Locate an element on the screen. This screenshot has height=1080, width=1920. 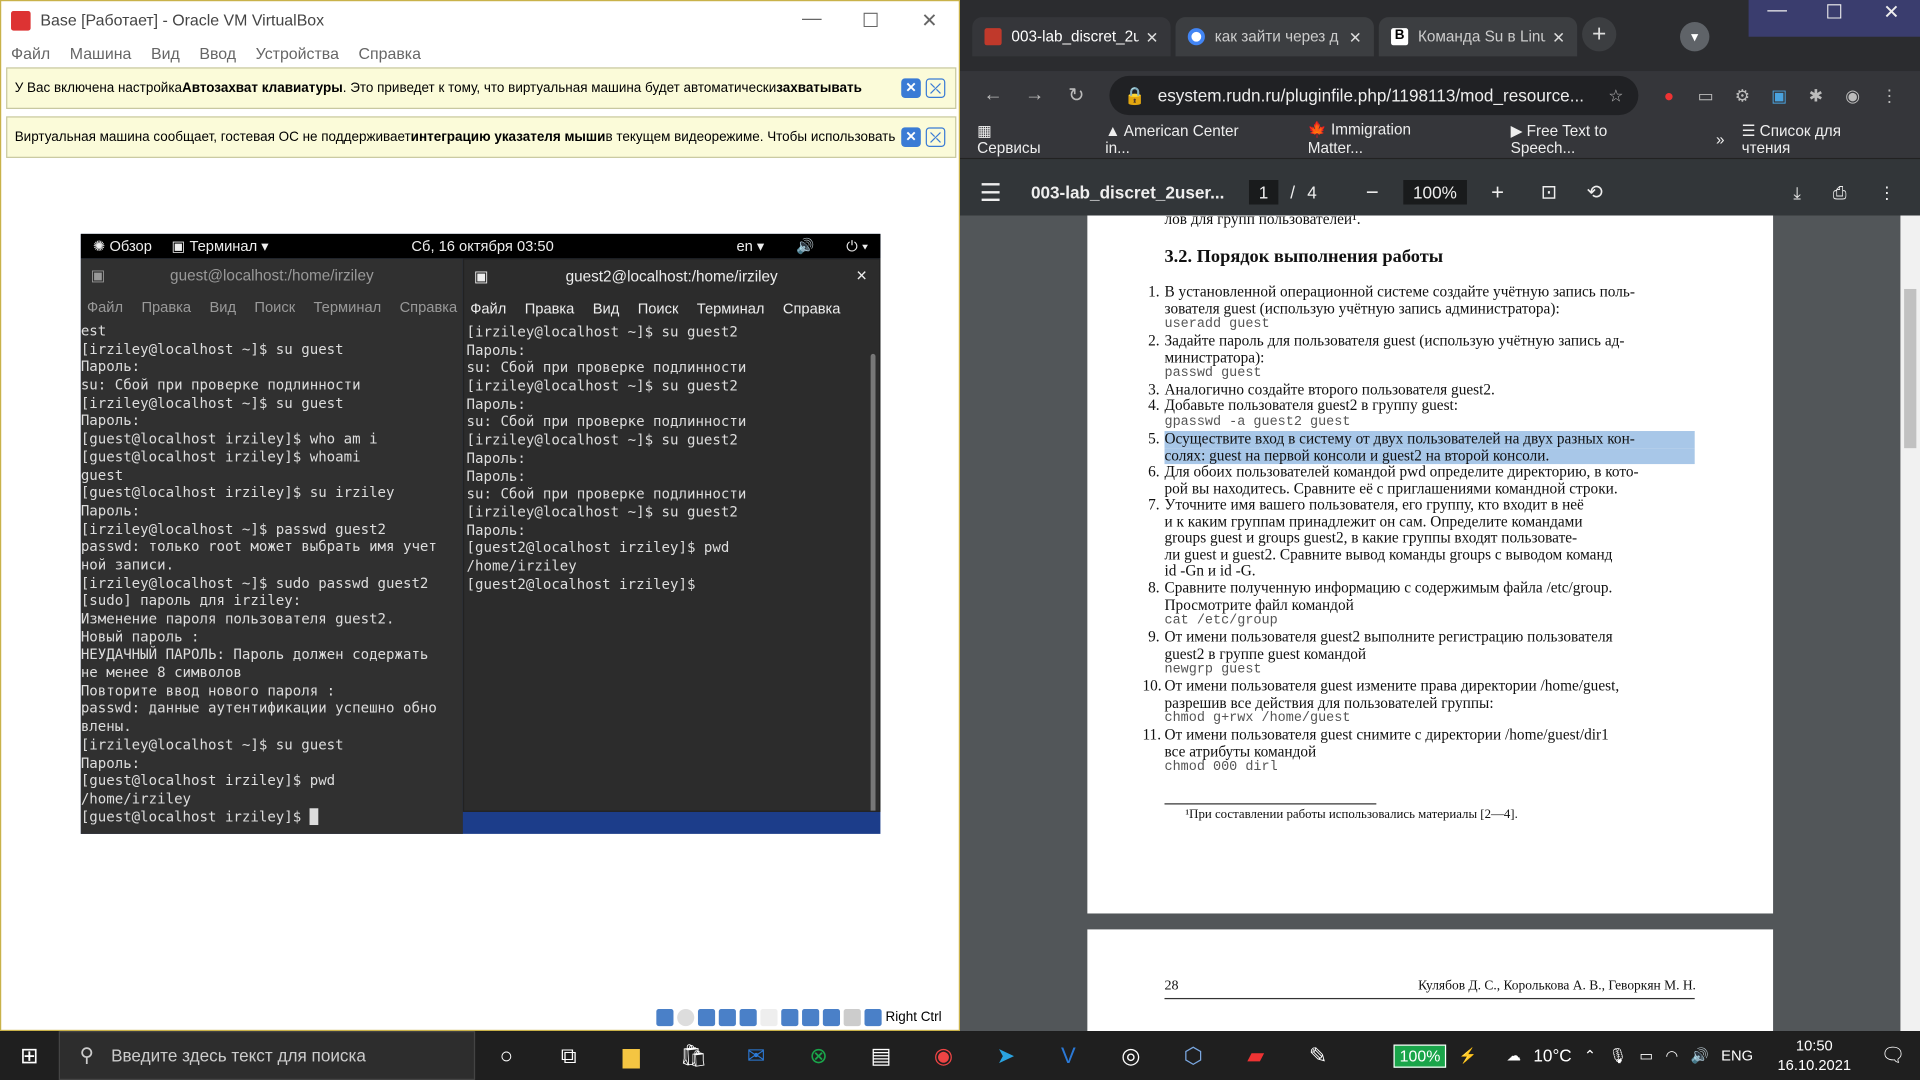
terminal-app-menu: ▣ Терминал ▾ is located at coordinates (220, 246).